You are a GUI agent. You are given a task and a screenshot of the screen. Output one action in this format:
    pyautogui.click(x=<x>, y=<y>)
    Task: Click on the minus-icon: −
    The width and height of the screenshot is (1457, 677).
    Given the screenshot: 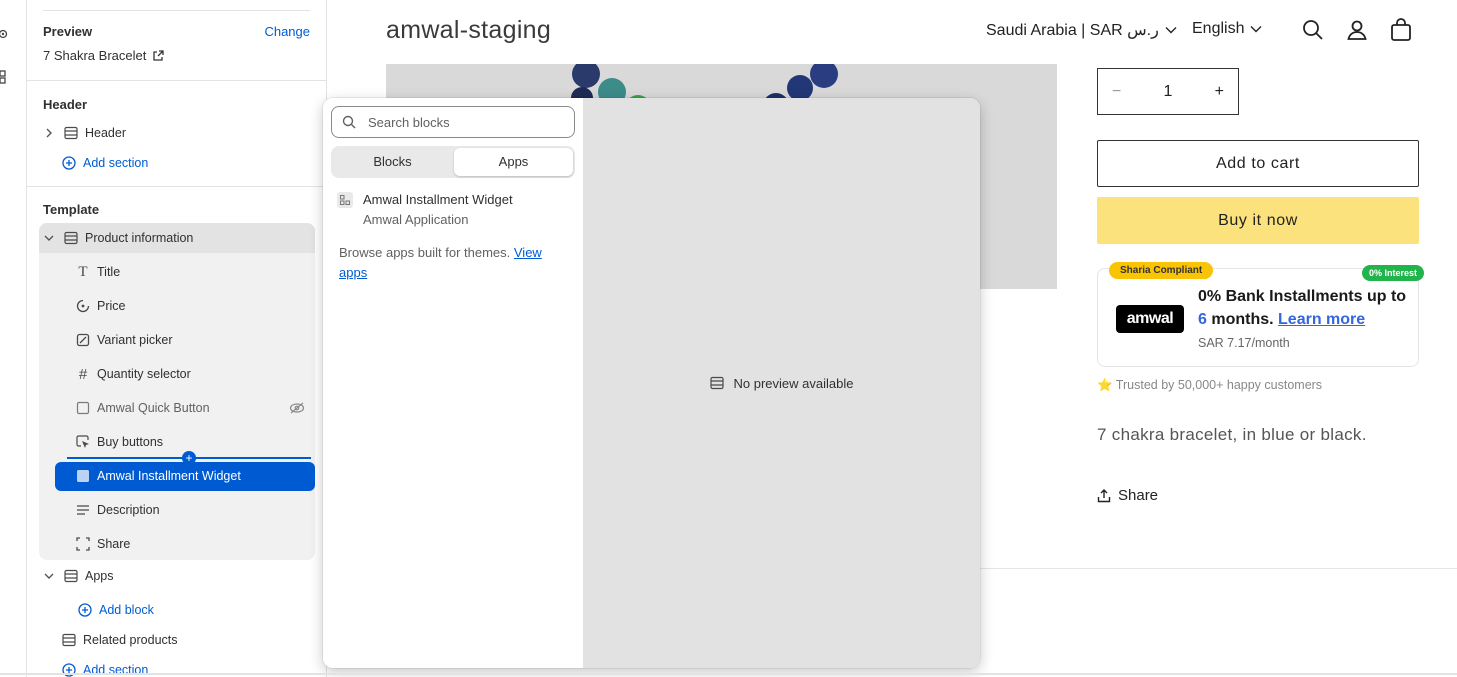 What is the action you would take?
    pyautogui.click(x=1116, y=92)
    